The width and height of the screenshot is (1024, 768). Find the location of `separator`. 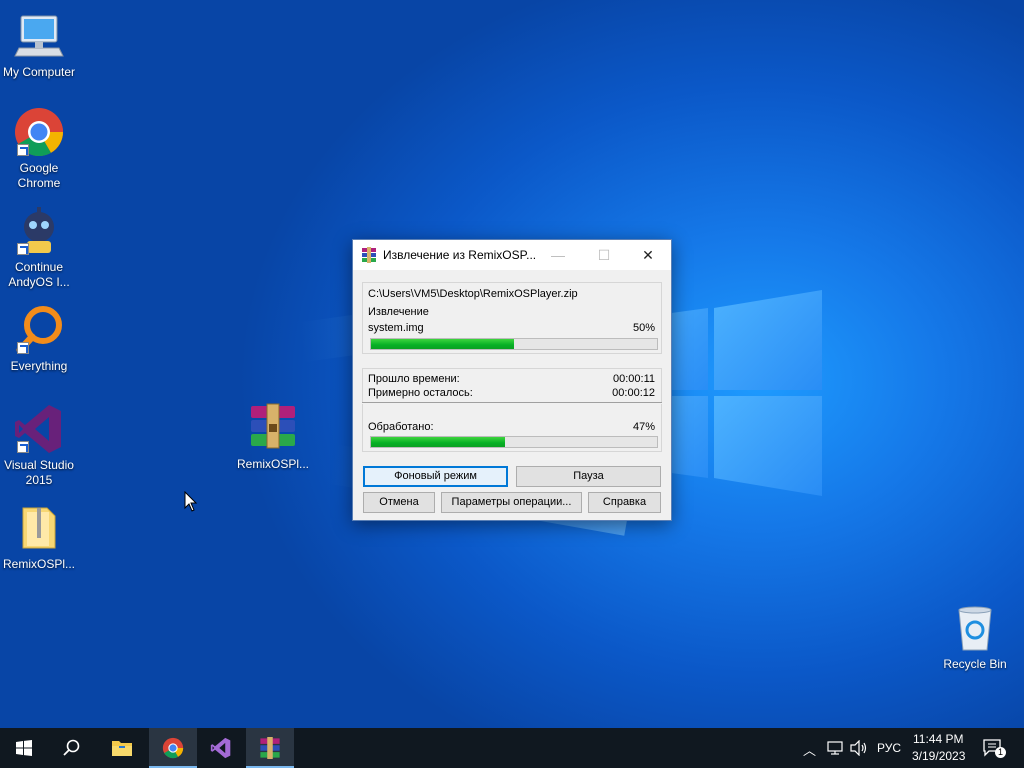

separator is located at coordinates (512, 402).